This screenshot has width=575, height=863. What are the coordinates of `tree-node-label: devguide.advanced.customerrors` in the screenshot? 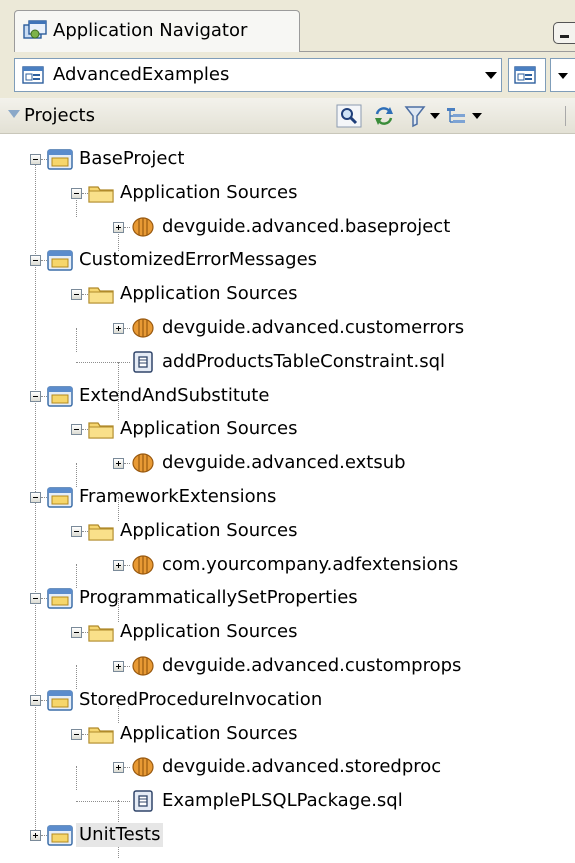 It's located at (313, 328).